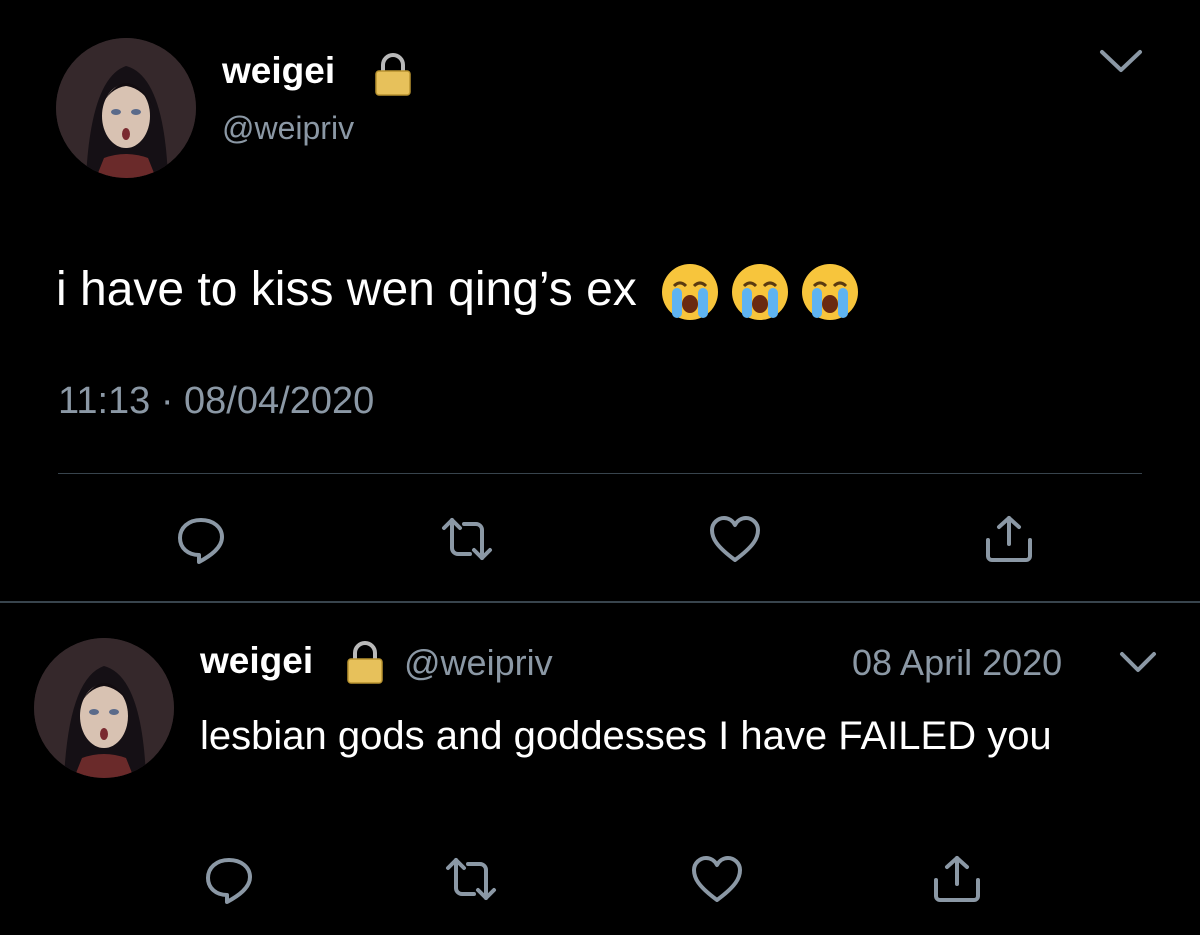 This screenshot has width=1200, height=935. I want to click on tweet-text: i have to kiss wen qing’s ex, so click(458, 292).